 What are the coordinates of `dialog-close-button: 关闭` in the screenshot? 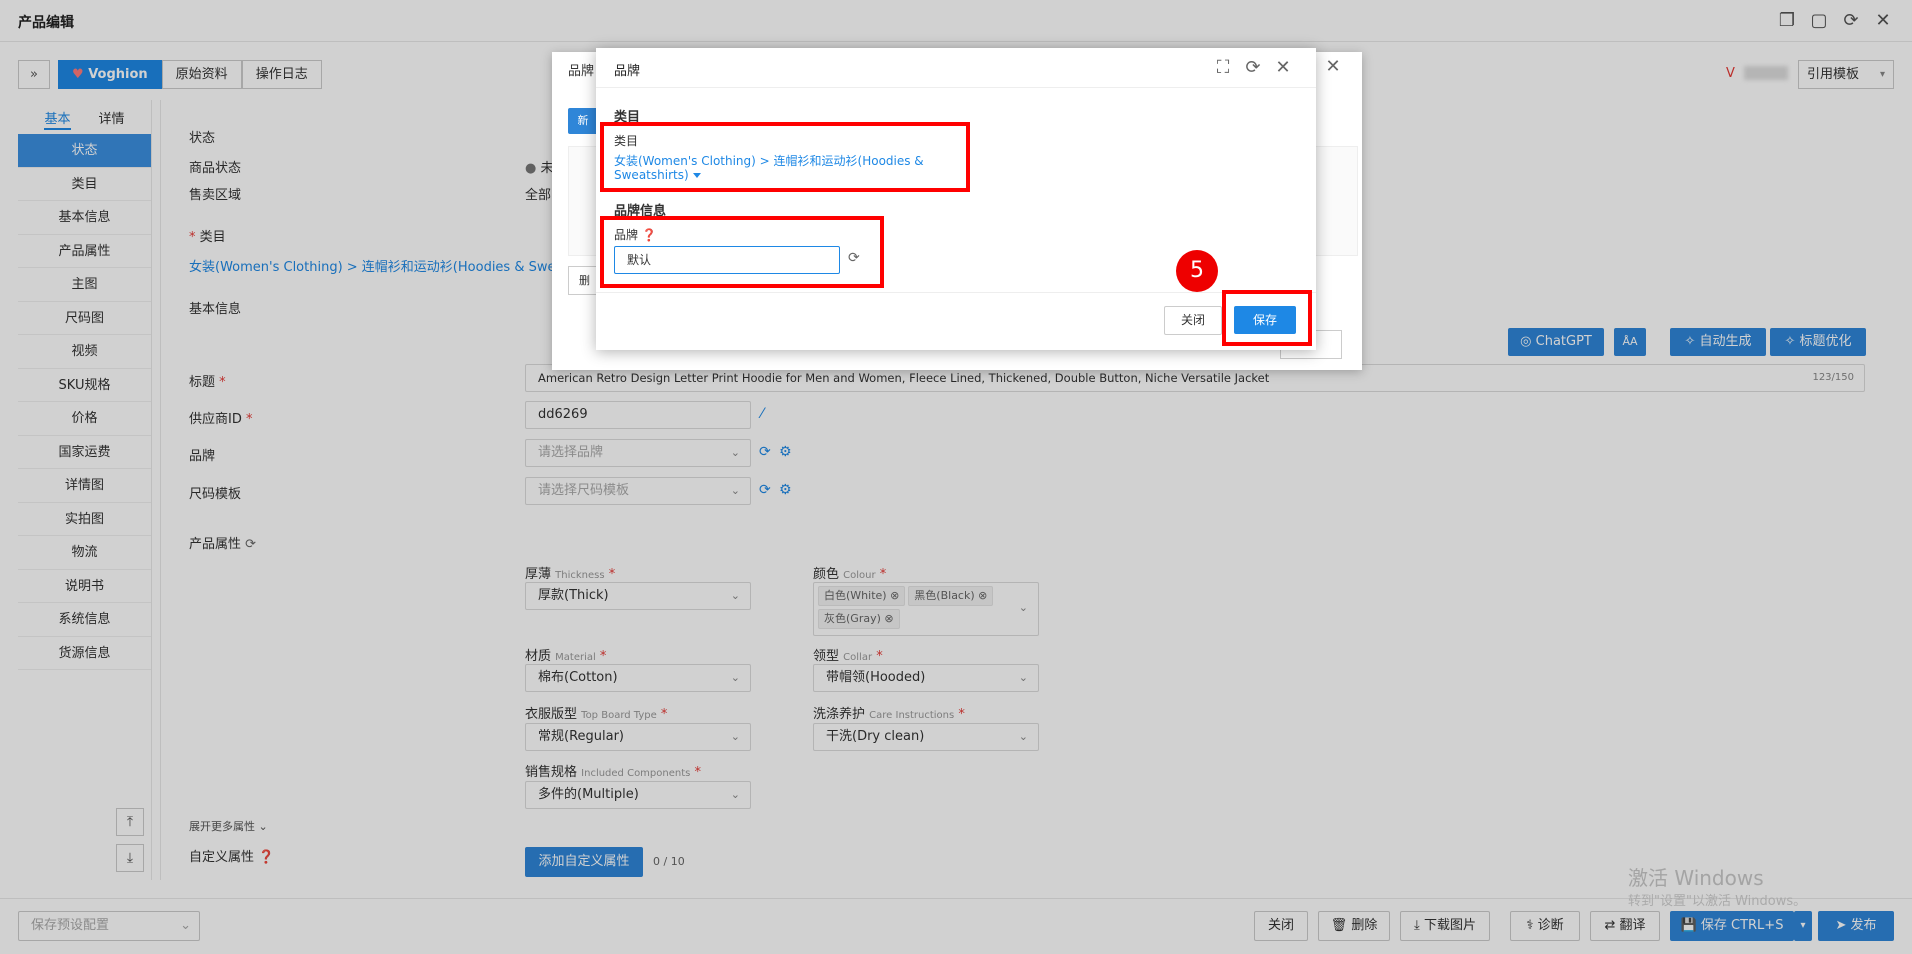 It's located at (1193, 320).